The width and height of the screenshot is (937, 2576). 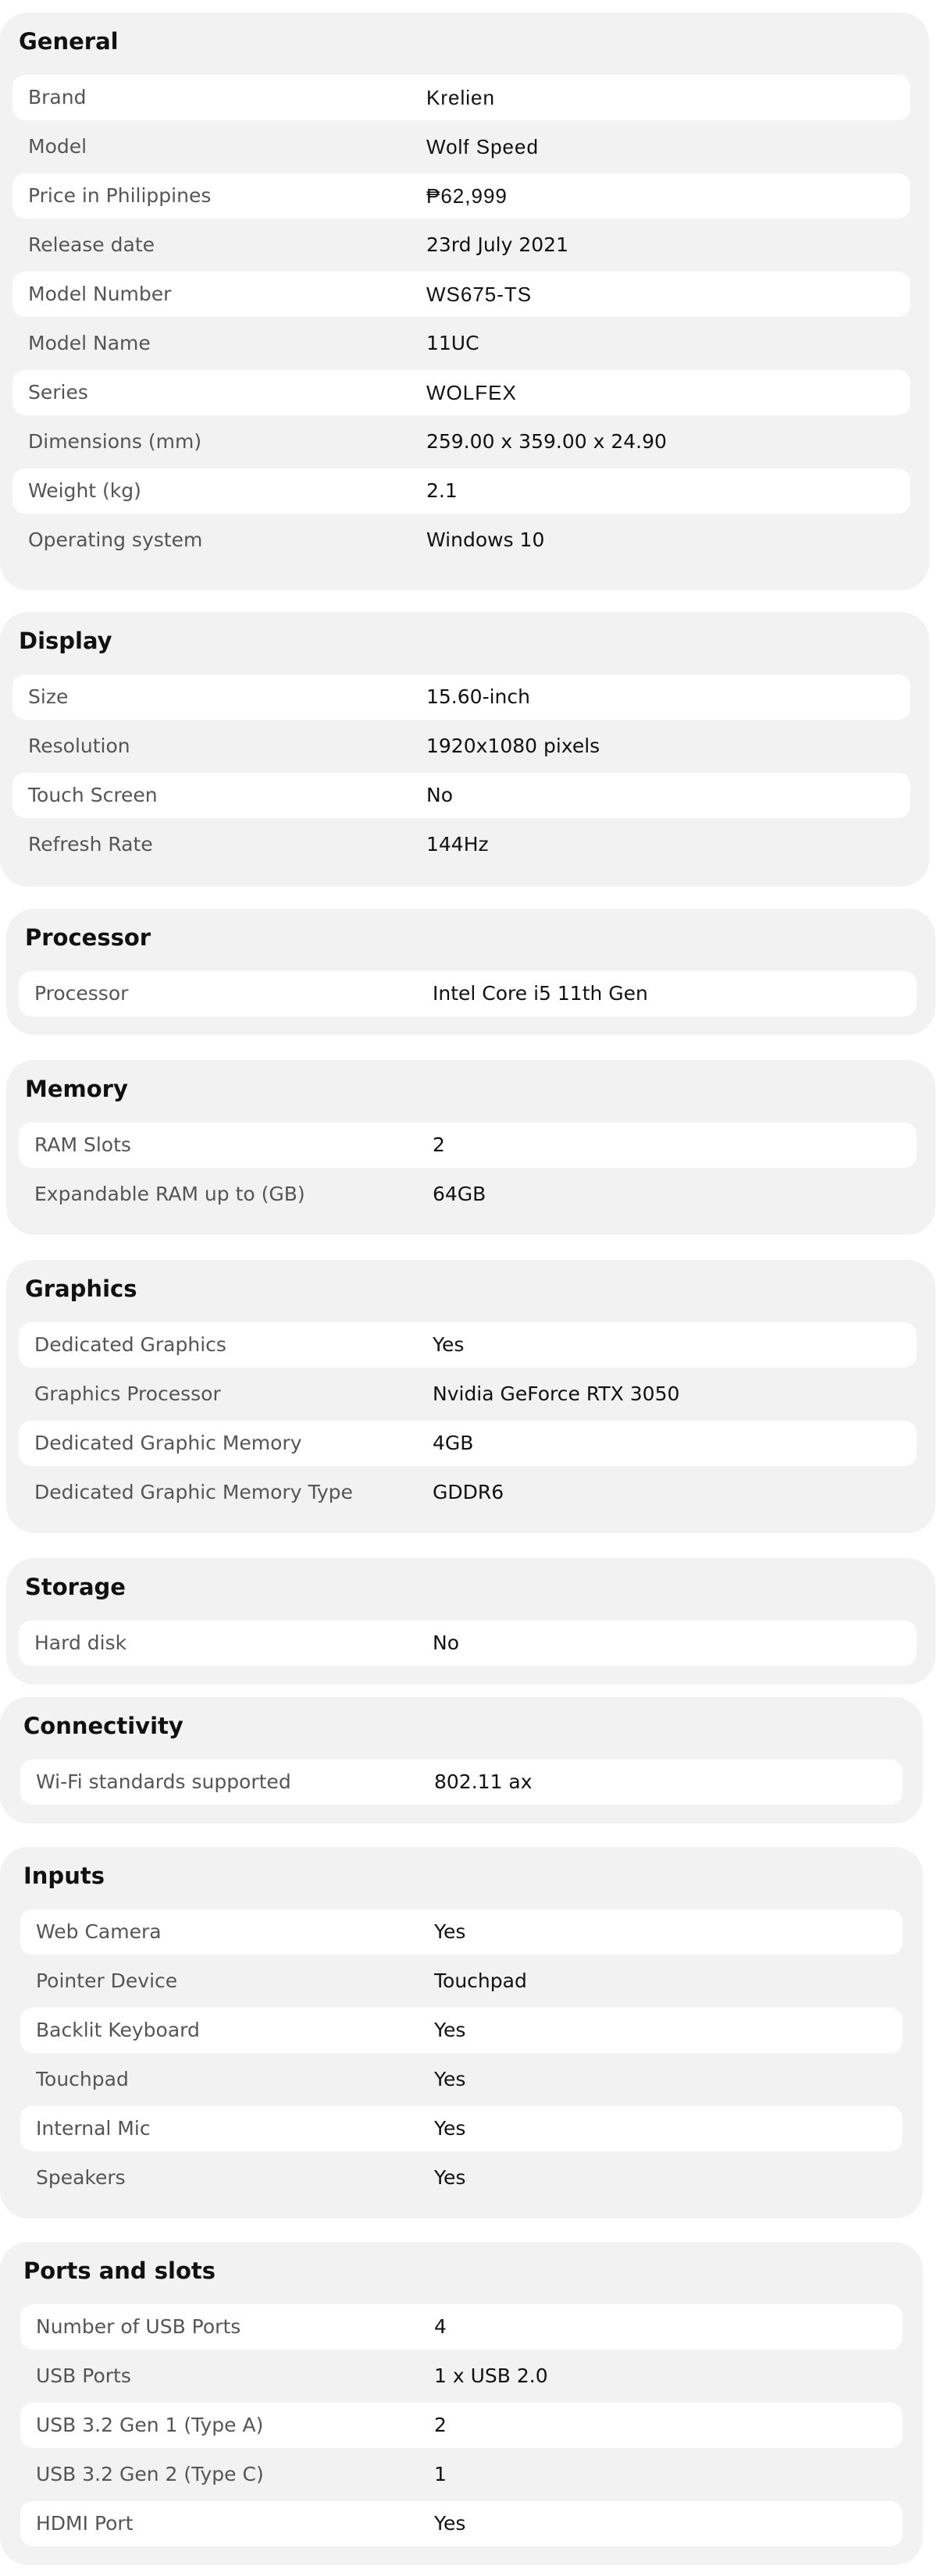 What do you see at coordinates (459, 1194) in the screenshot?
I see `spec-value: 64GB` at bounding box center [459, 1194].